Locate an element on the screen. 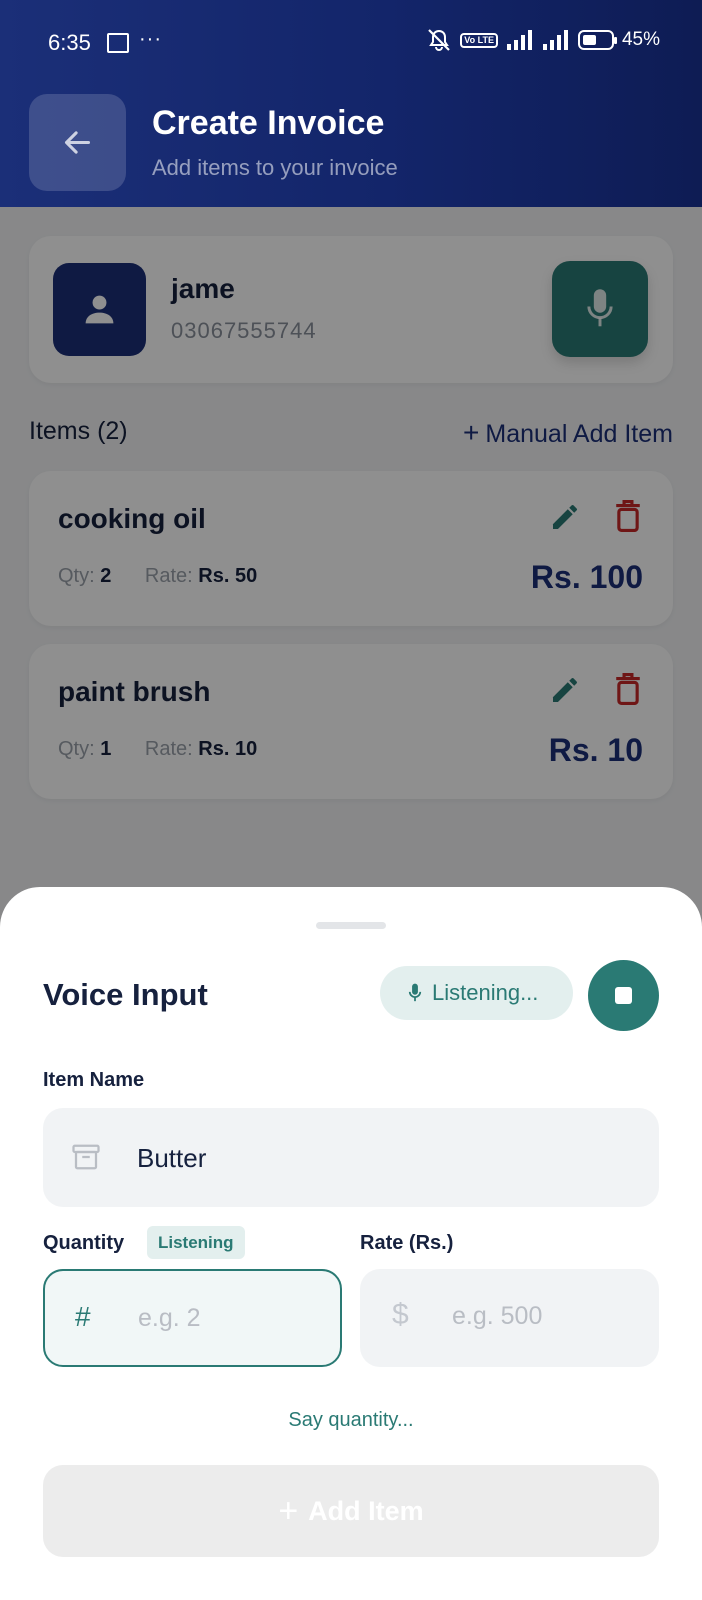 This screenshot has height=1600, width=702. status-icons: Vo LTE 45% is located at coordinates (543, 40).